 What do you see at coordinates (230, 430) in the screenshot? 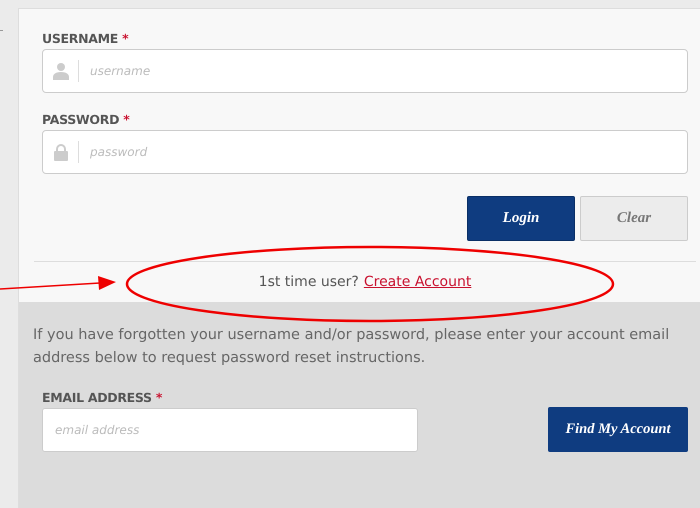
I see `email-field: email address` at bounding box center [230, 430].